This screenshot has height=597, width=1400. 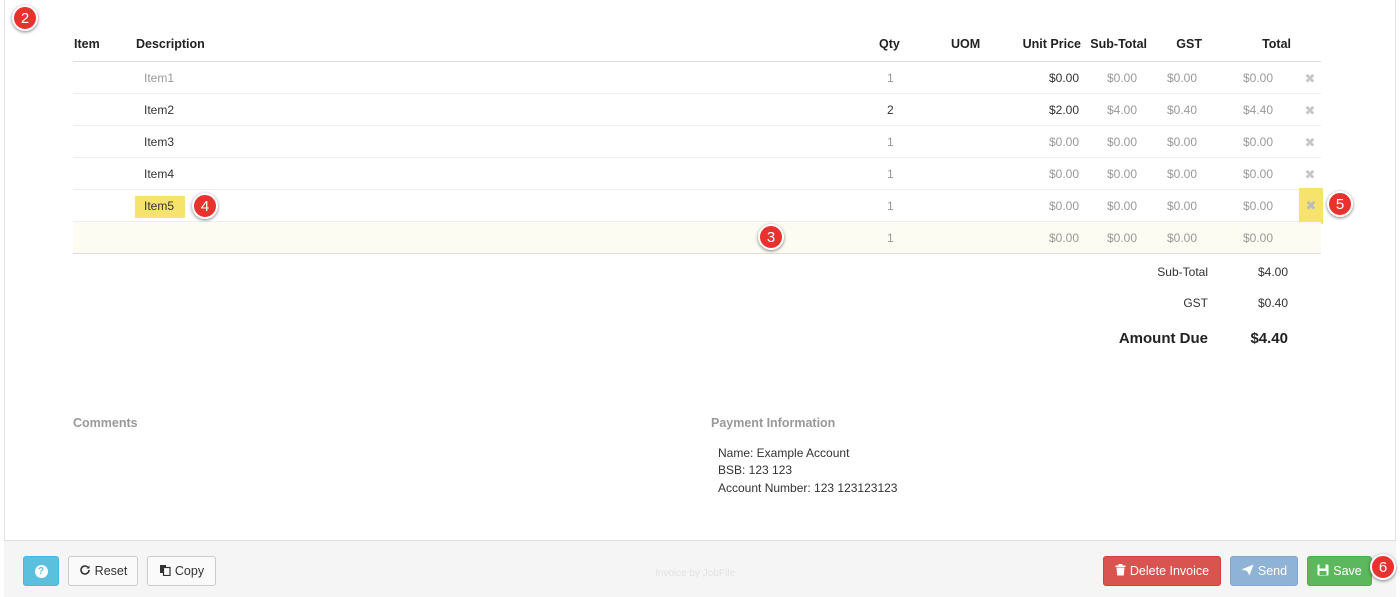 What do you see at coordinates (1269, 338) in the screenshot?
I see `amount-due-value: $4.40` at bounding box center [1269, 338].